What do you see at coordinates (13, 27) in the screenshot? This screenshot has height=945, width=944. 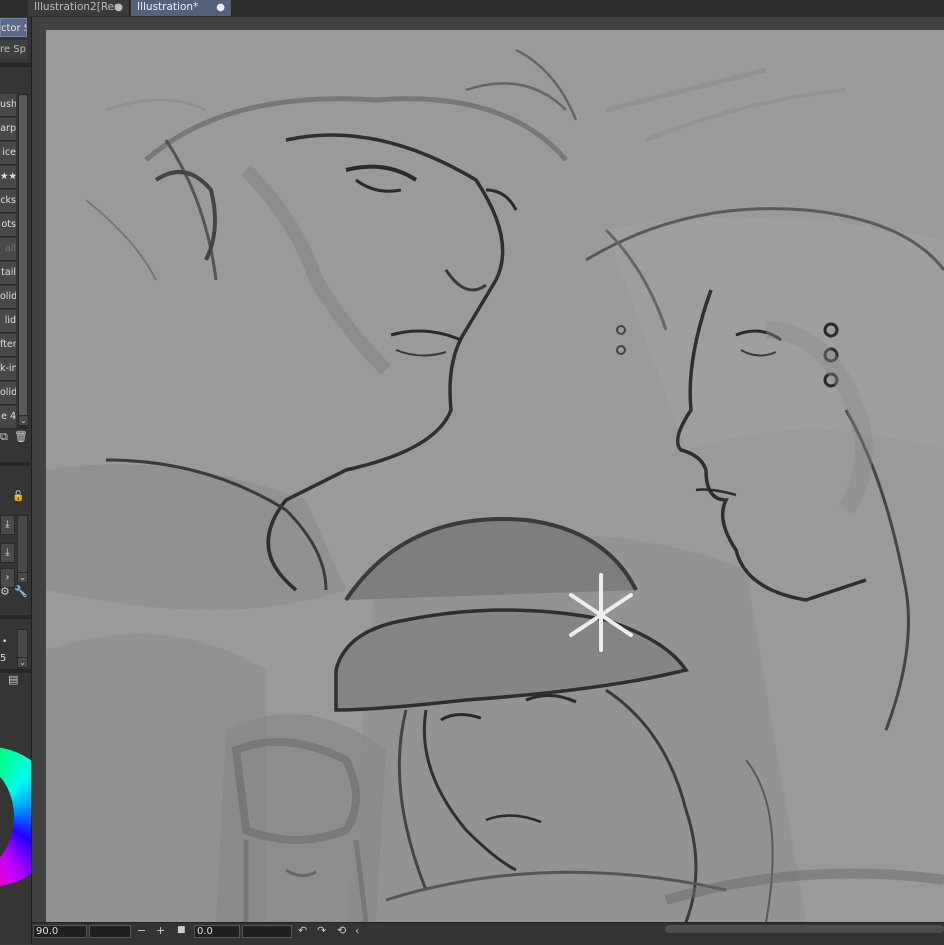 I see `tool-tab-vector: ctor S` at bounding box center [13, 27].